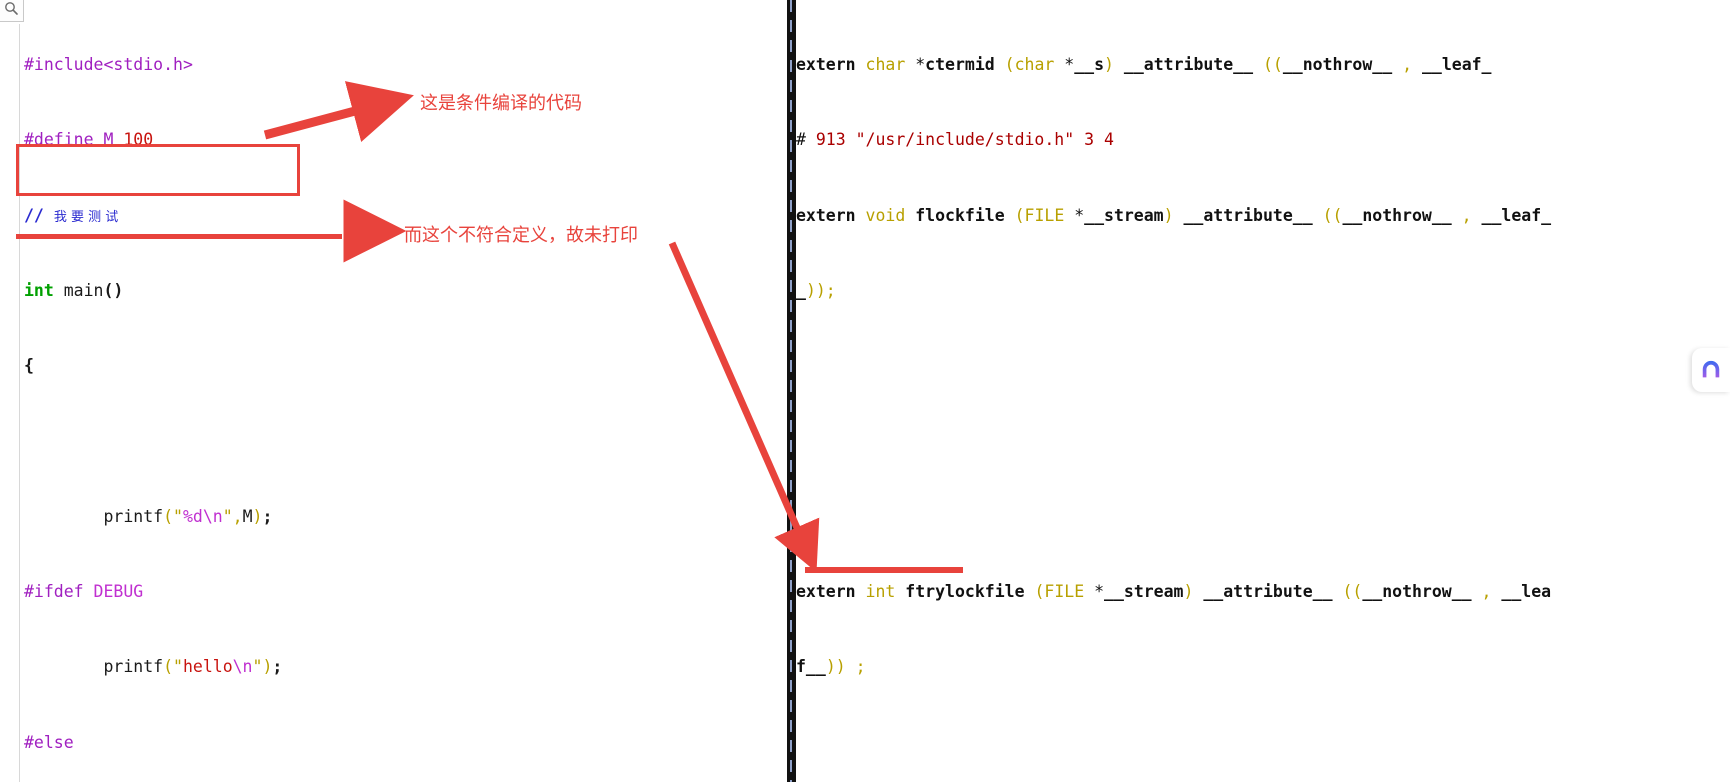 This screenshot has height=782, width=1730. Describe the element at coordinates (831, 667) in the screenshot. I see `out-line-9: f__)) ;` at that location.